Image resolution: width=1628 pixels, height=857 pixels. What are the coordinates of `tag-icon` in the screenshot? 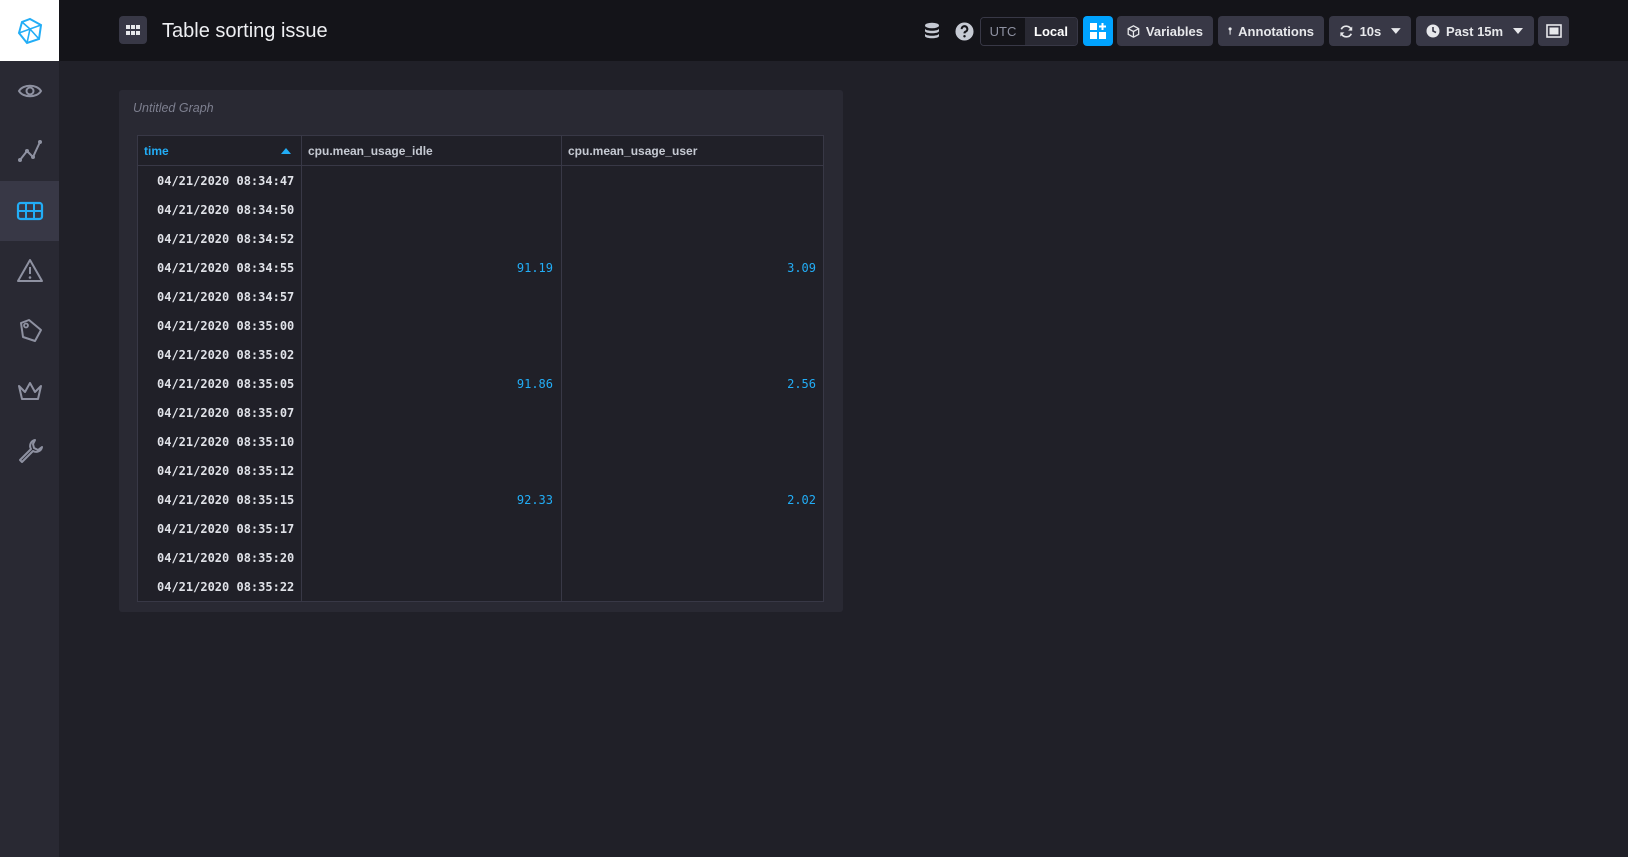 It's located at (30, 330).